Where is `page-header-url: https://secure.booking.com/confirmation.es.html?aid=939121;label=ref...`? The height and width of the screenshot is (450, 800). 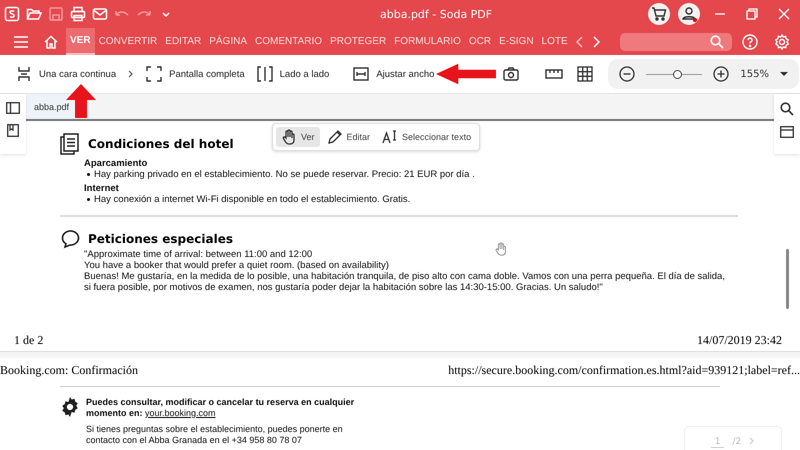
page-header-url: https://secure.booking.com/confirmation.es.html?aid=939121;label=ref... is located at coordinates (624, 370).